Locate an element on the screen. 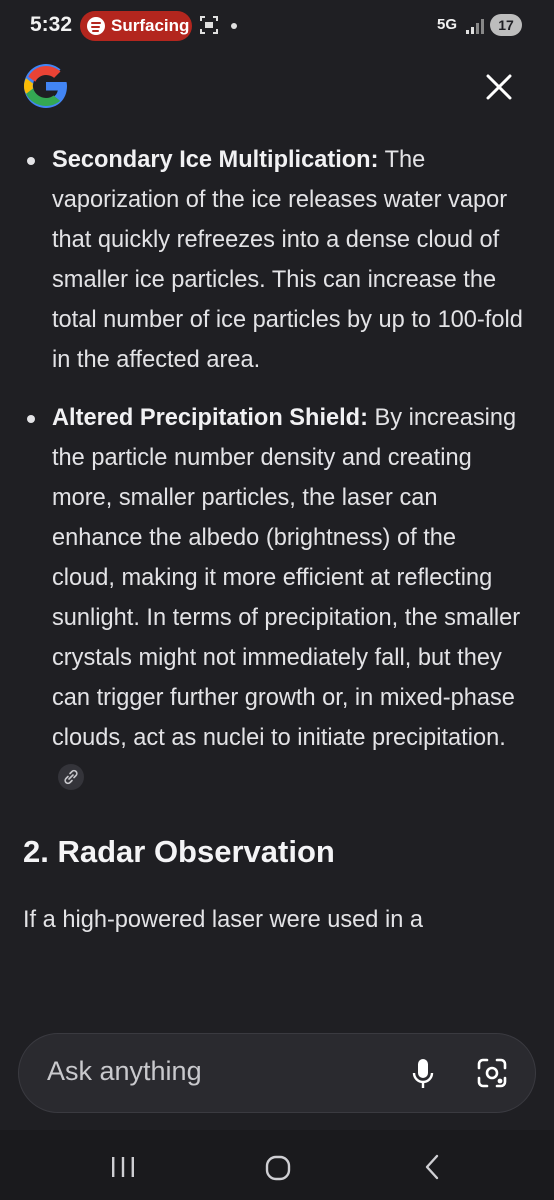 Image resolution: width=554 pixels, height=1200 pixels. bullet-term: Altered Precipitation Shield: is located at coordinates (210, 418).